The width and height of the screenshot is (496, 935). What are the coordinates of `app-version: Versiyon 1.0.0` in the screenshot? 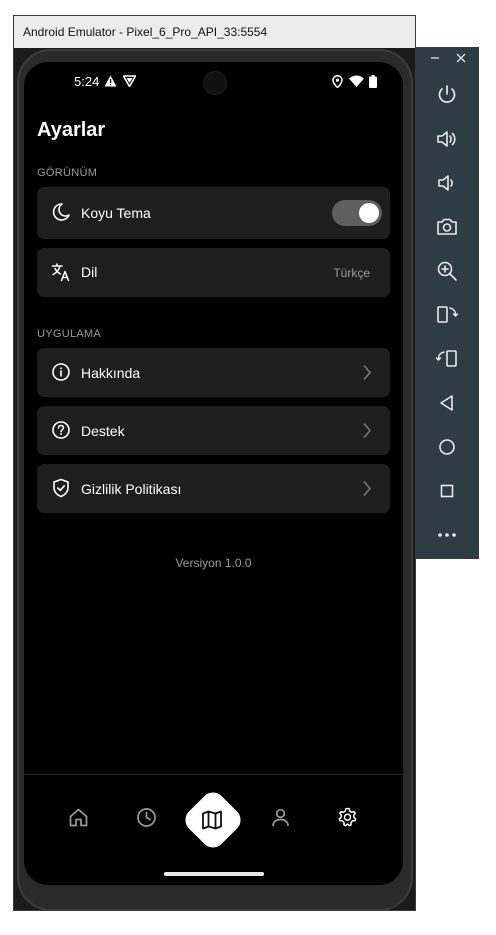 It's located at (213, 563).